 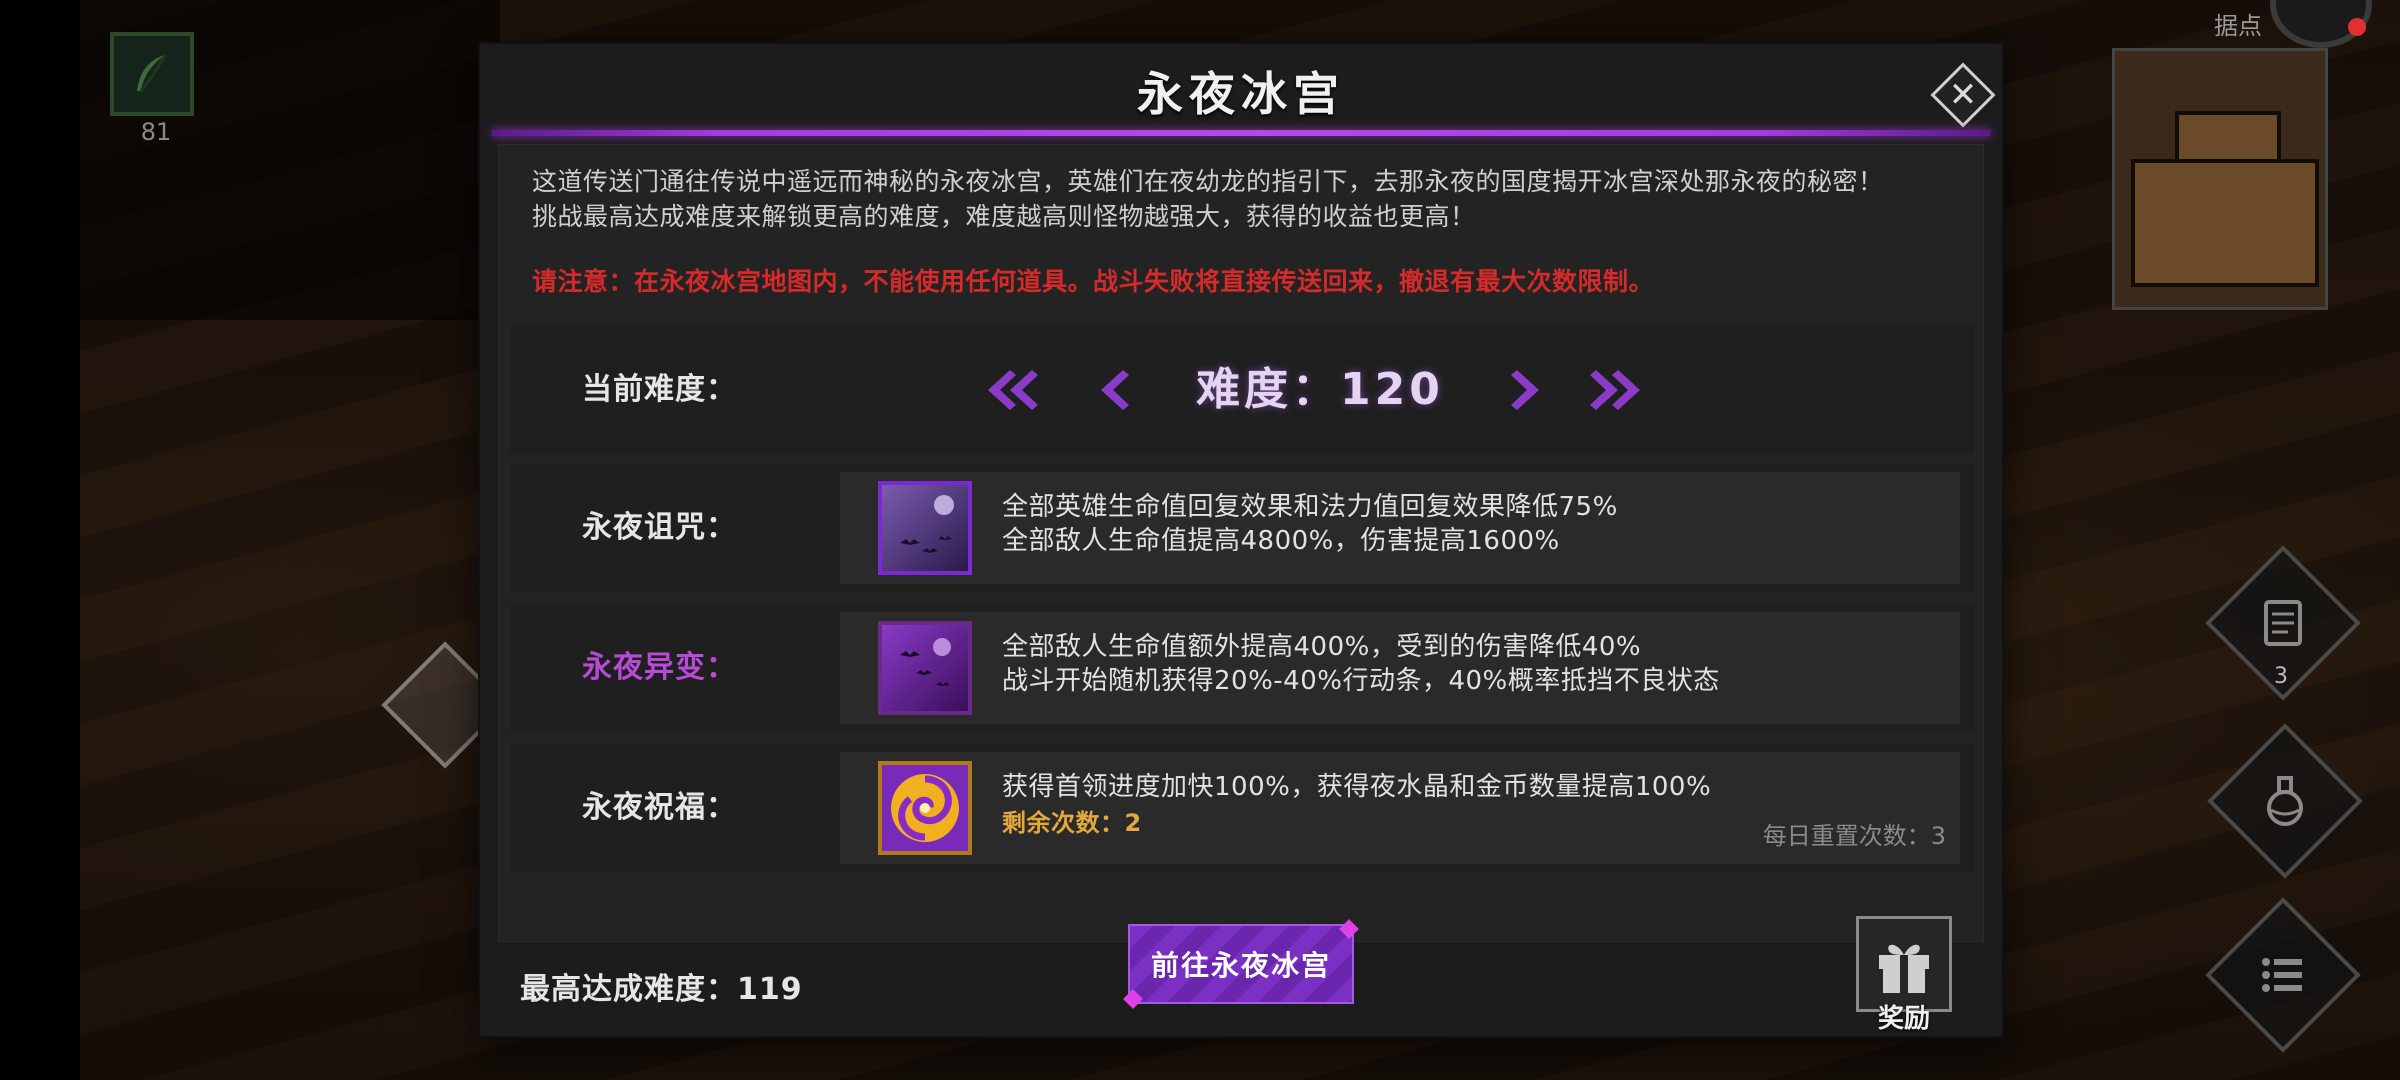 I want to click on difficulty-row: 当前难度： 难度：120, so click(x=1242, y=390).